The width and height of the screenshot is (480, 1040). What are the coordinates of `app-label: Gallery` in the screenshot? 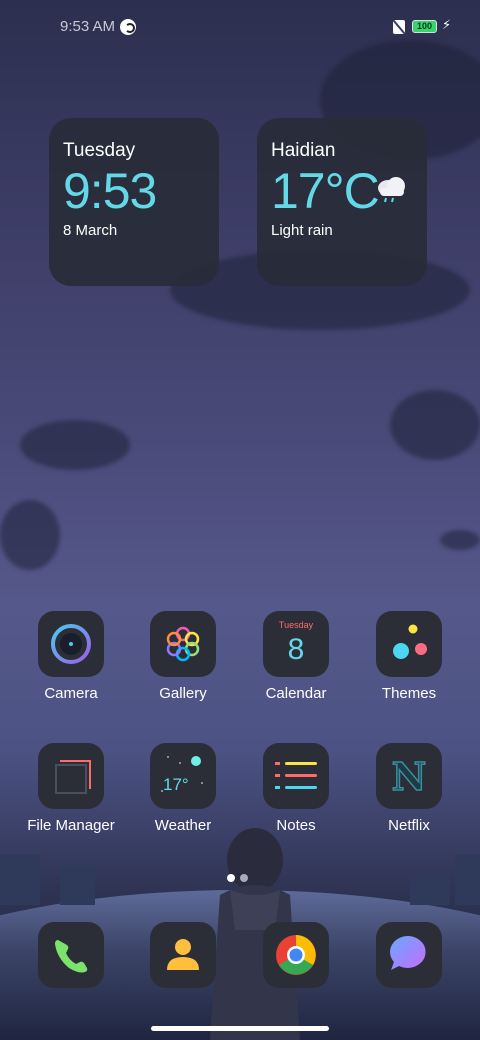 It's located at (183, 693).